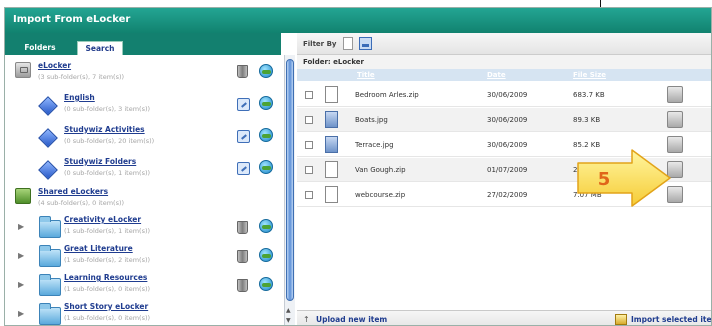 This screenshot has height=326, width=712. Describe the element at coordinates (81, 203) in the screenshot. I see `tree-node-subtitle: (4 sub-folder(s), 0 item(s))` at that location.